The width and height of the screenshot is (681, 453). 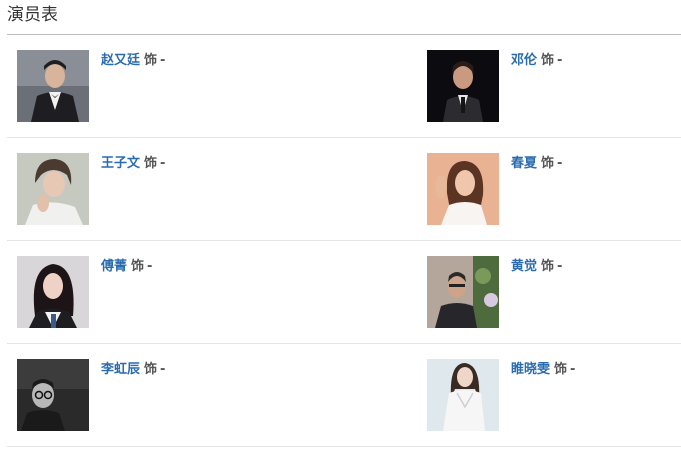 I want to click on actor-name-link: 睢晓雯, so click(x=530, y=369).